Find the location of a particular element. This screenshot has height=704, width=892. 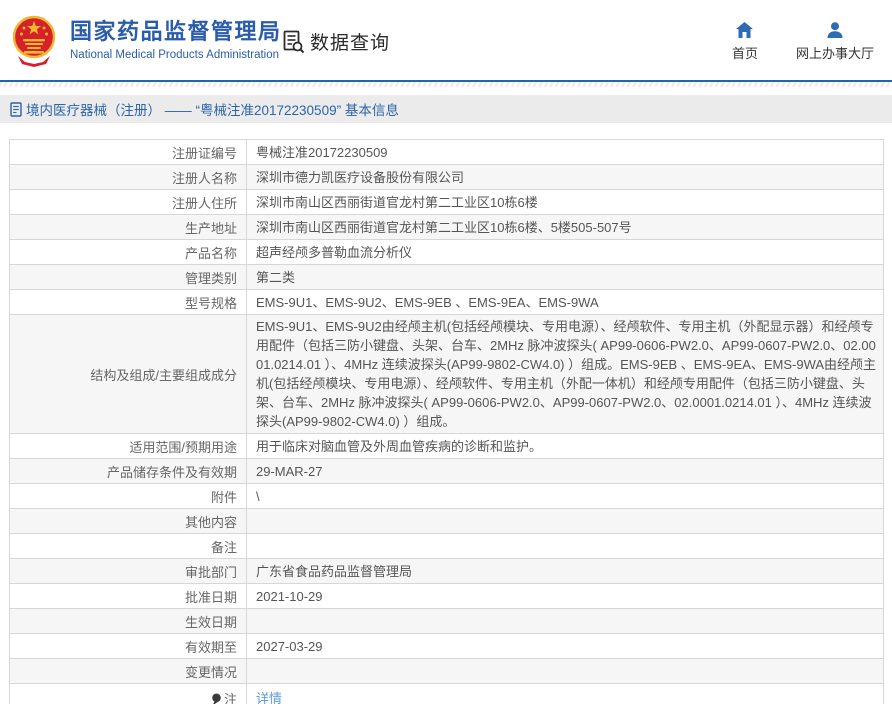

table-row: 附件 \ is located at coordinates (446, 496).